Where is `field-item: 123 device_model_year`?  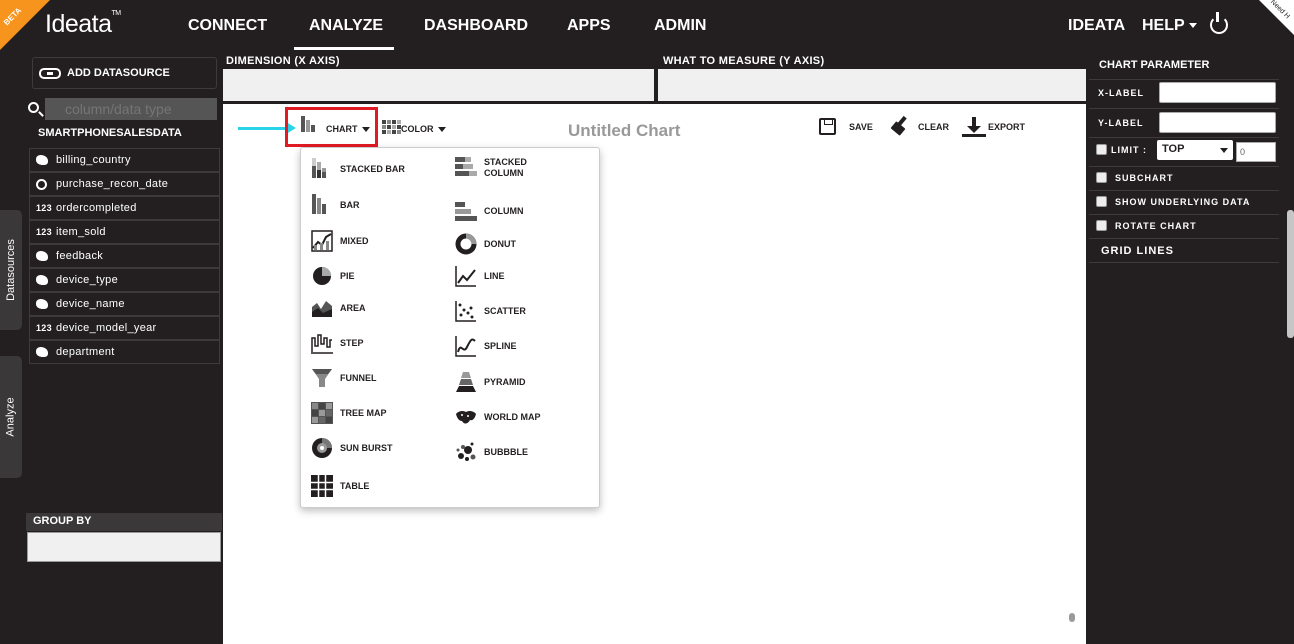
field-item: 123 device_model_year is located at coordinates (124, 328).